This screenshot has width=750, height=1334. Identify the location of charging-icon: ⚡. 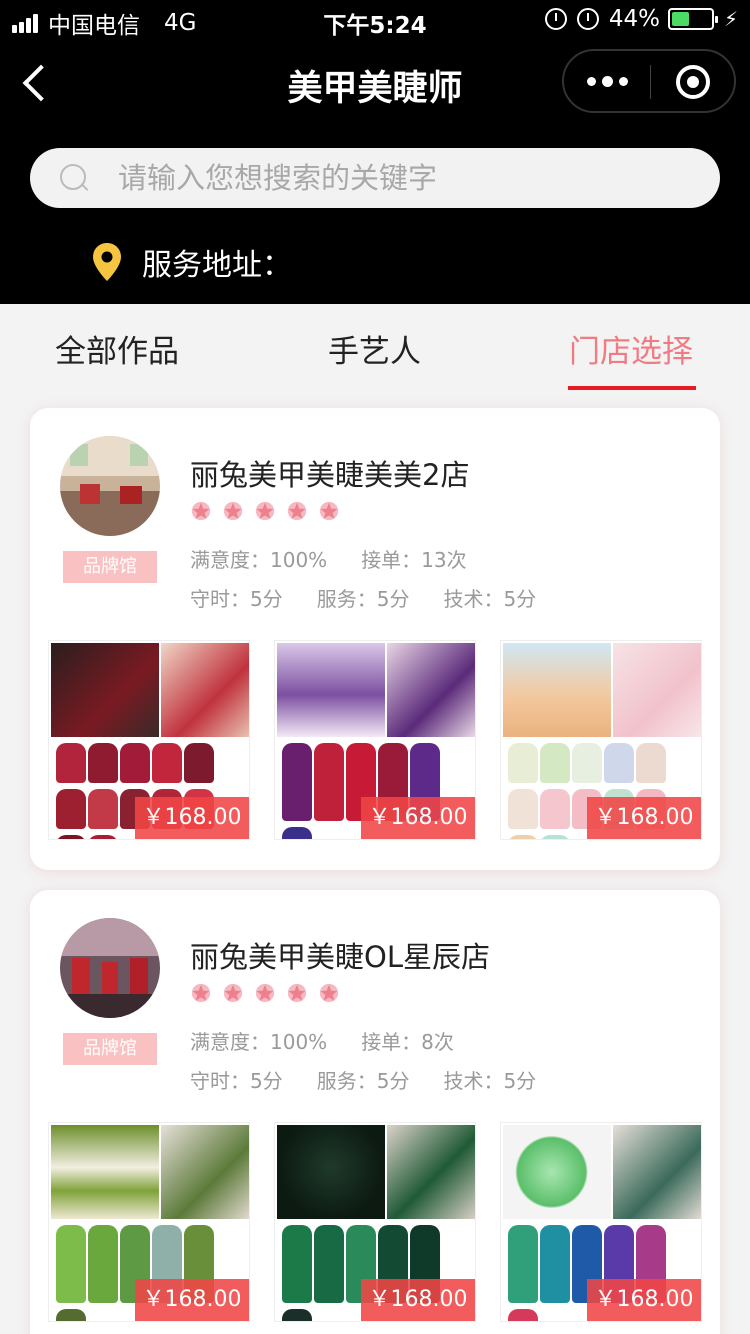
(730, 19).